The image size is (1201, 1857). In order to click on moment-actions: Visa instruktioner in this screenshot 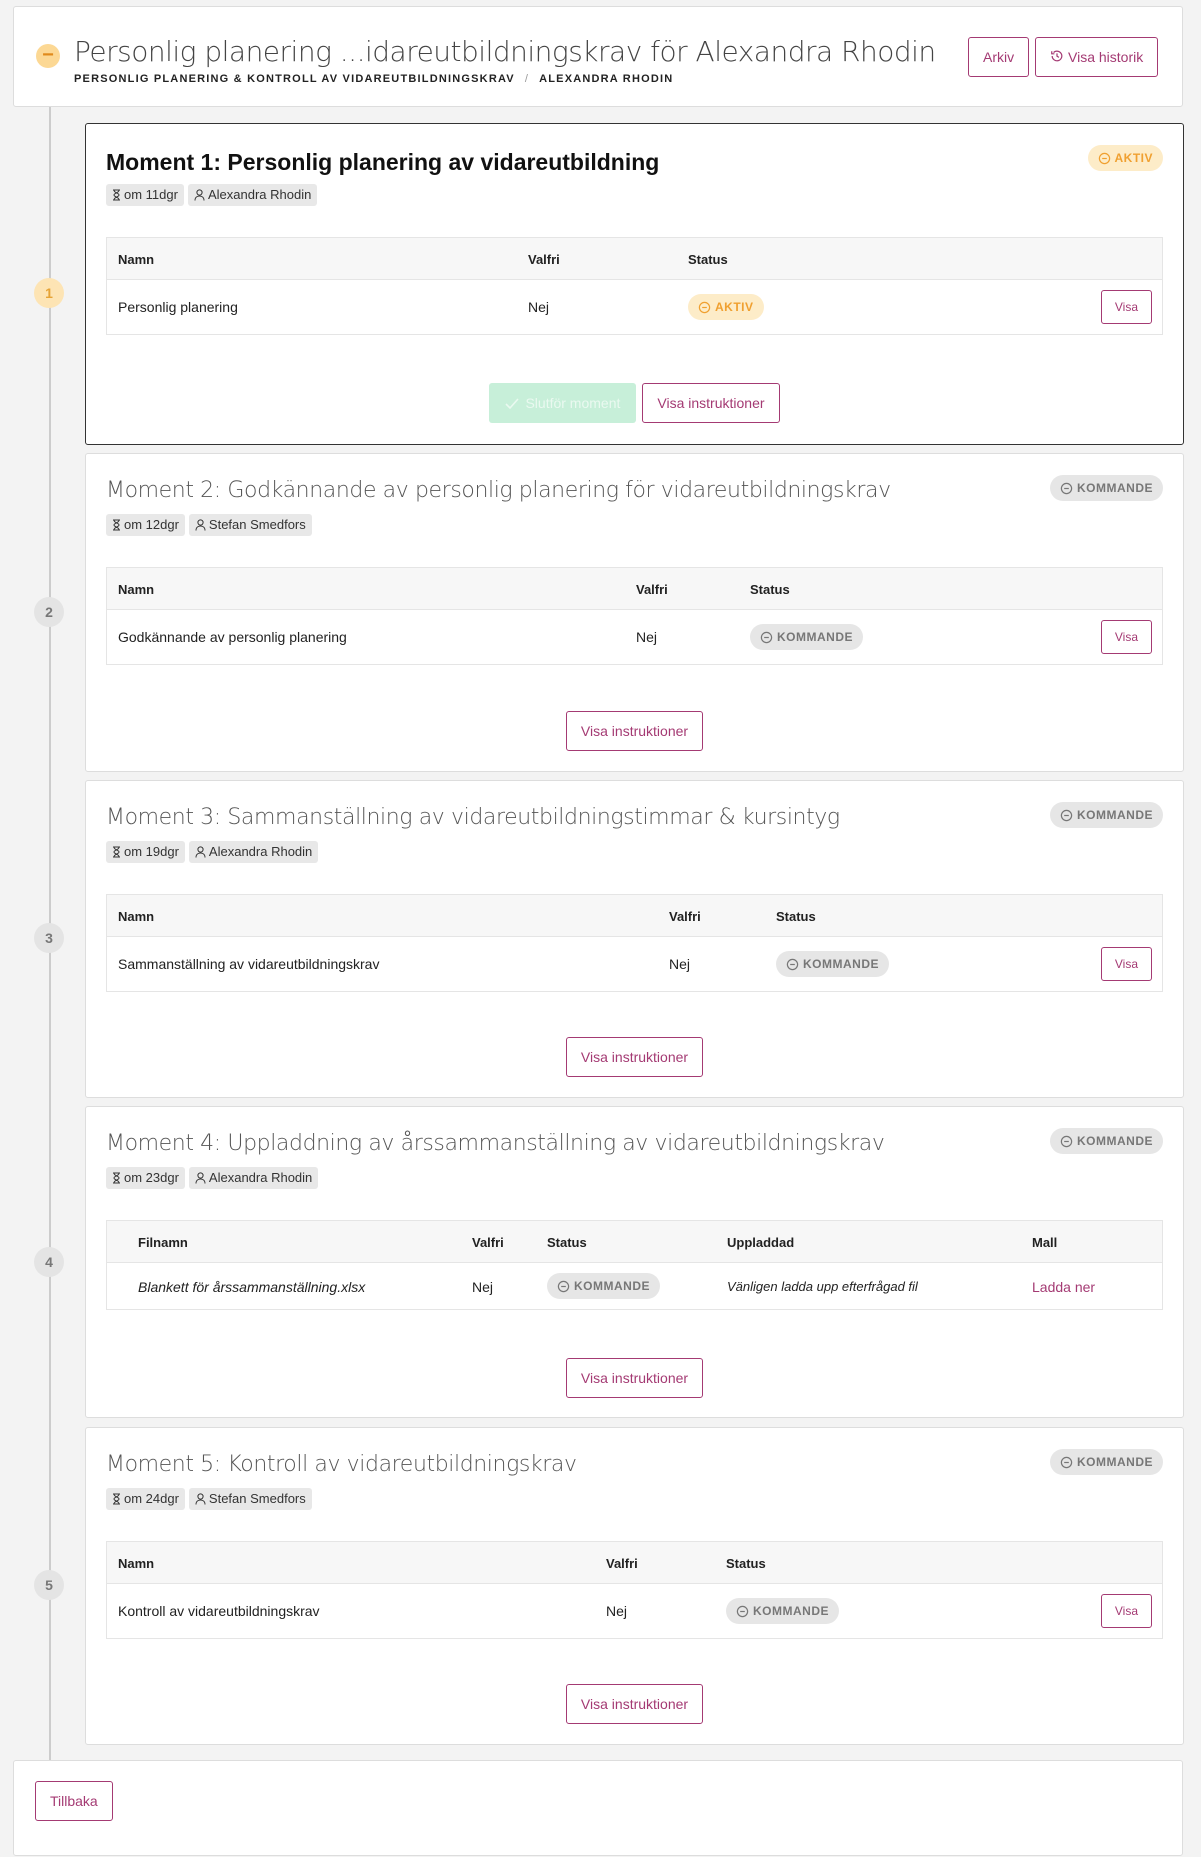, I will do `click(634, 1704)`.